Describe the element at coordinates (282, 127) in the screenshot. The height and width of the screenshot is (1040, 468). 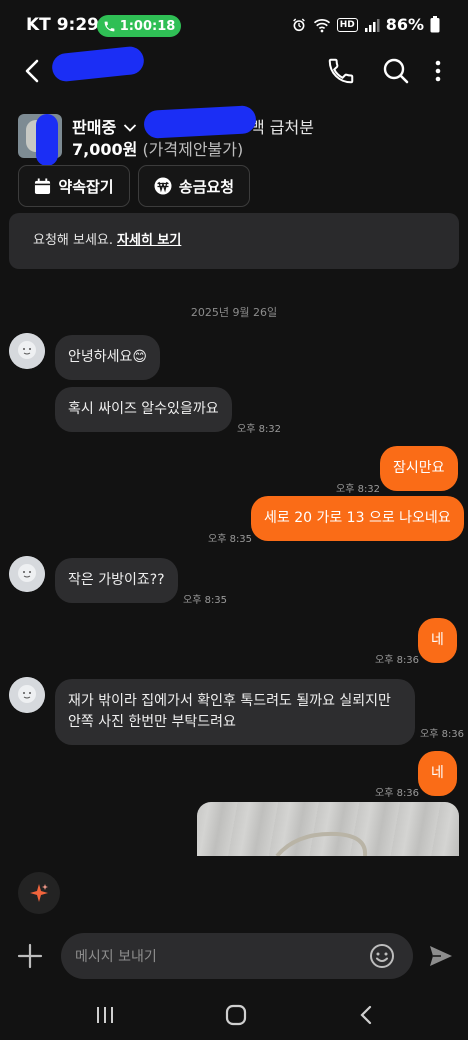
I see `product-title: 백 급처분` at that location.